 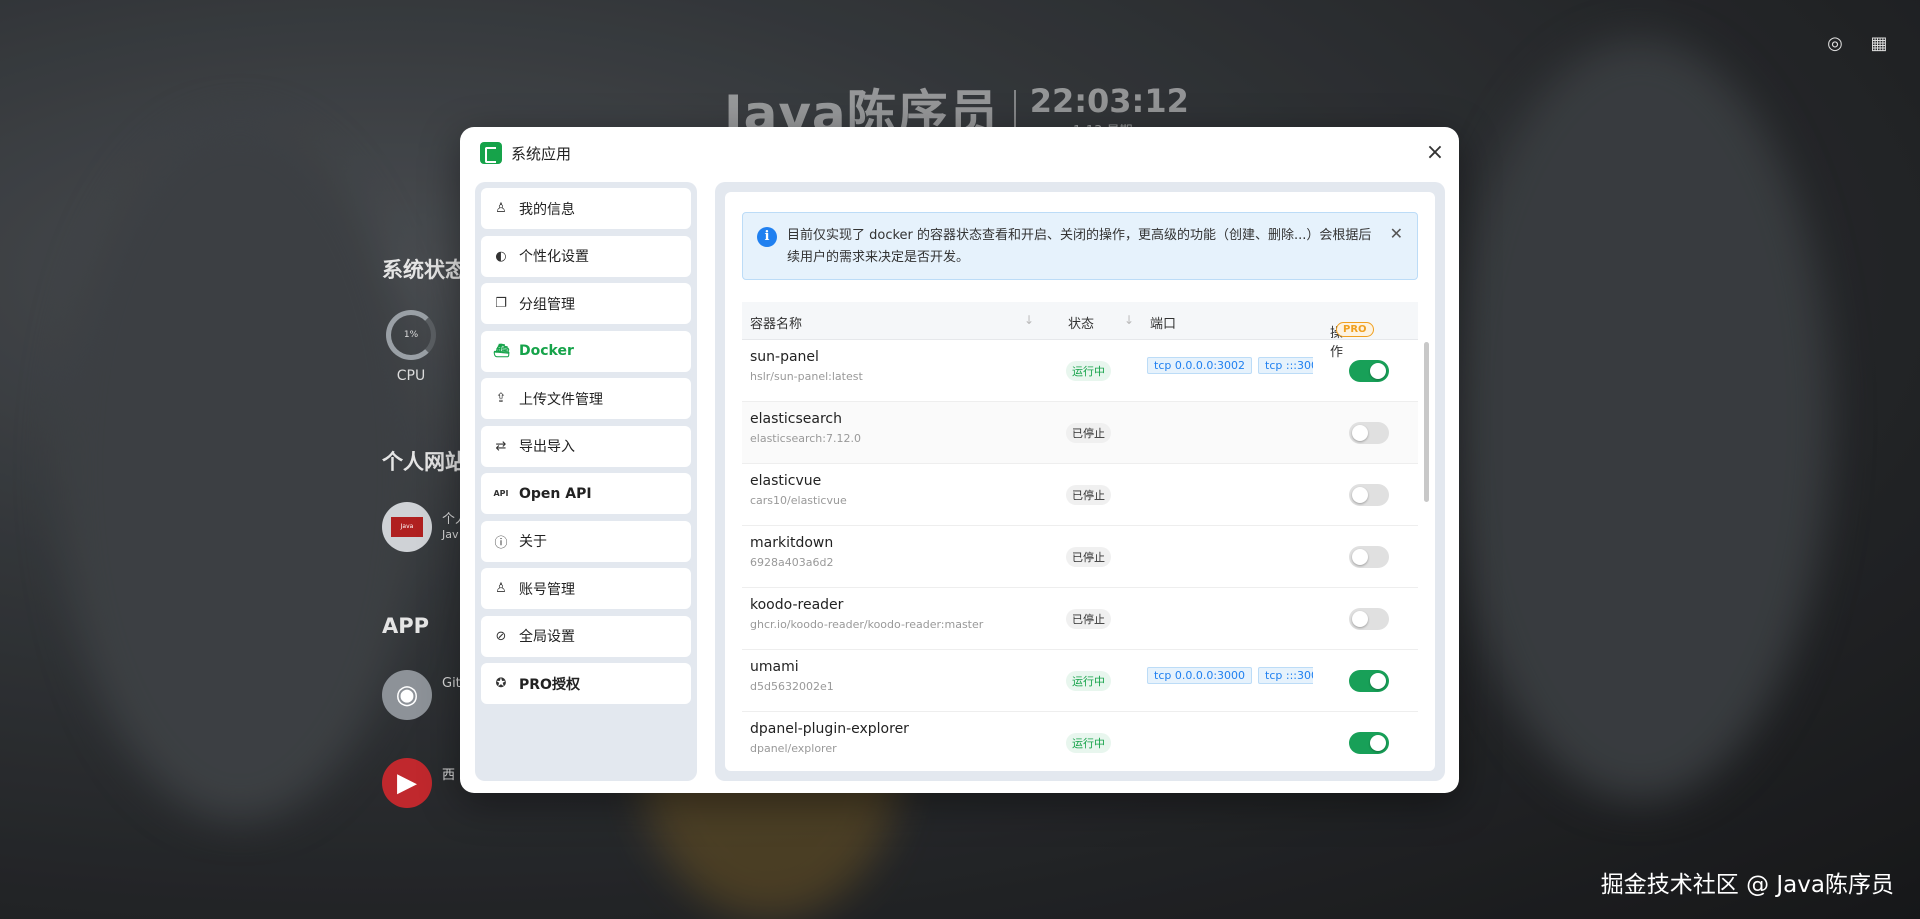 I want to click on table-row: elasticsearch elasticsearch:7.12.0 已停止, so click(x=1080, y=433).